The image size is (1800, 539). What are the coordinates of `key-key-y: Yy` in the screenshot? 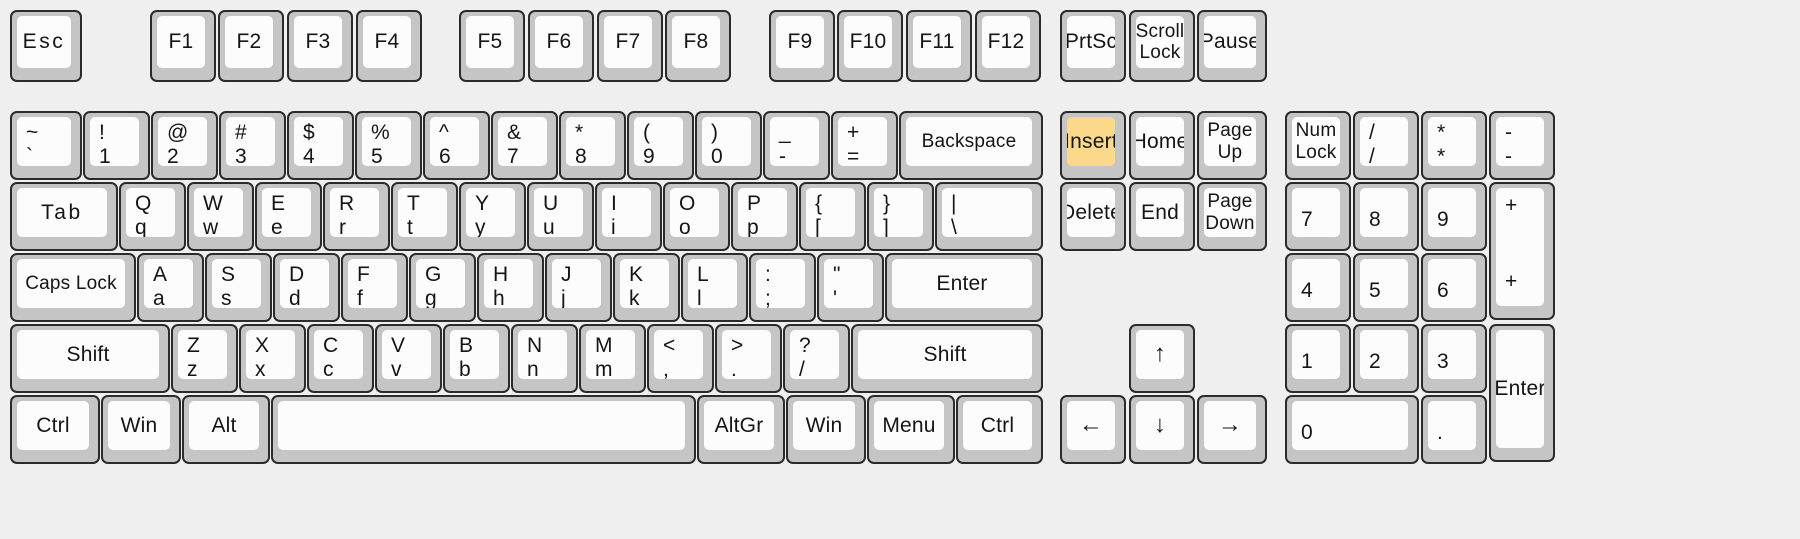 It's located at (492, 216).